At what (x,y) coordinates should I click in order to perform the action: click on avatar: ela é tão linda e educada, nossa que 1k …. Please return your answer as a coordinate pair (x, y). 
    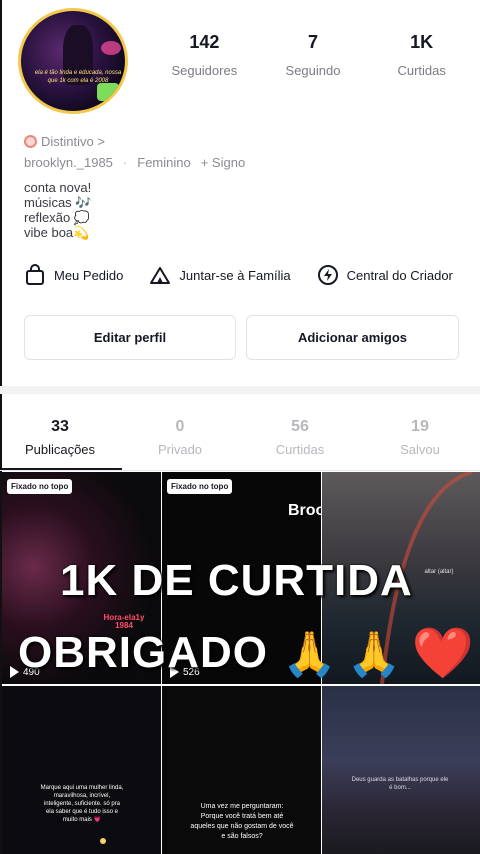
    Looking at the image, I should click on (73, 61).